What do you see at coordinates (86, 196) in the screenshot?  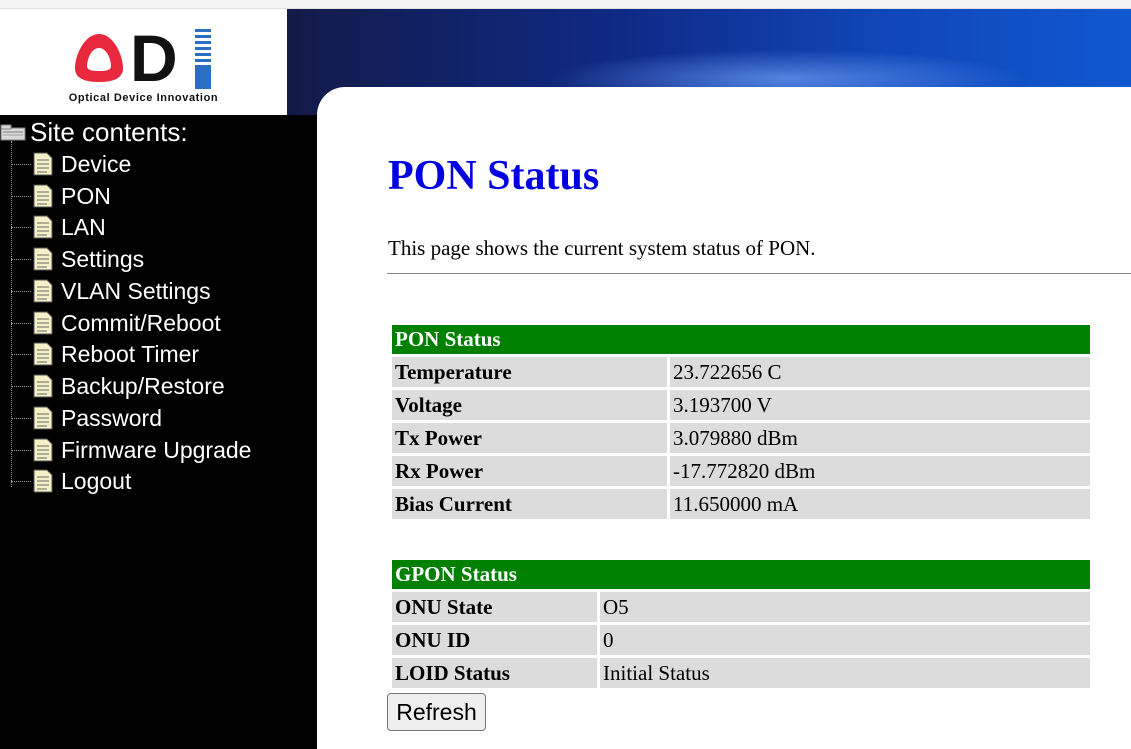 I see `sidebar-item-label: PON` at bounding box center [86, 196].